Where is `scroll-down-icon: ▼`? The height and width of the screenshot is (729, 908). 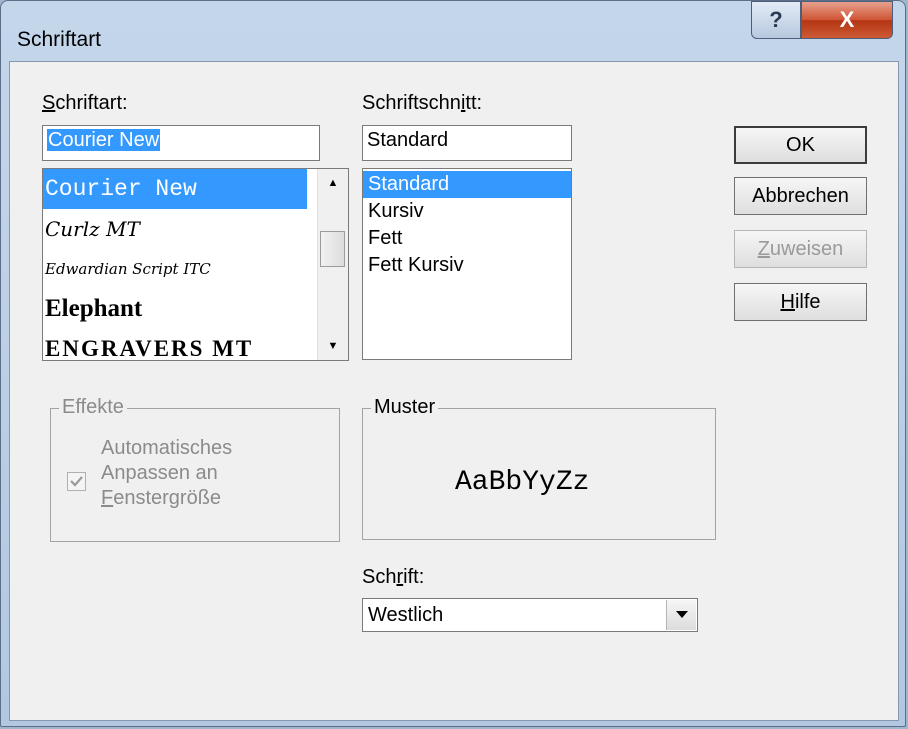 scroll-down-icon: ▼ is located at coordinates (333, 346).